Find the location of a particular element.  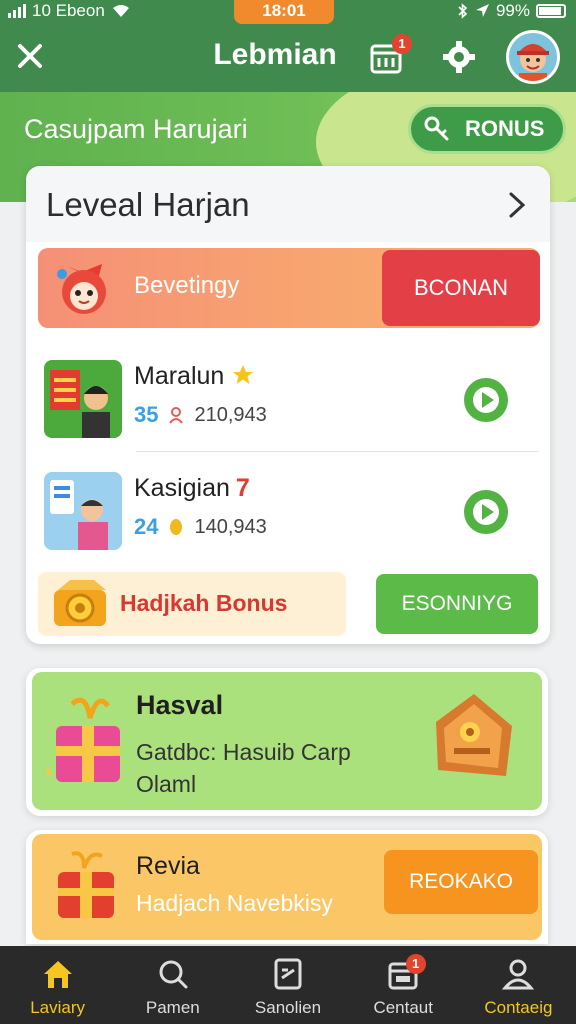

coin-icon is located at coordinates (176, 527).